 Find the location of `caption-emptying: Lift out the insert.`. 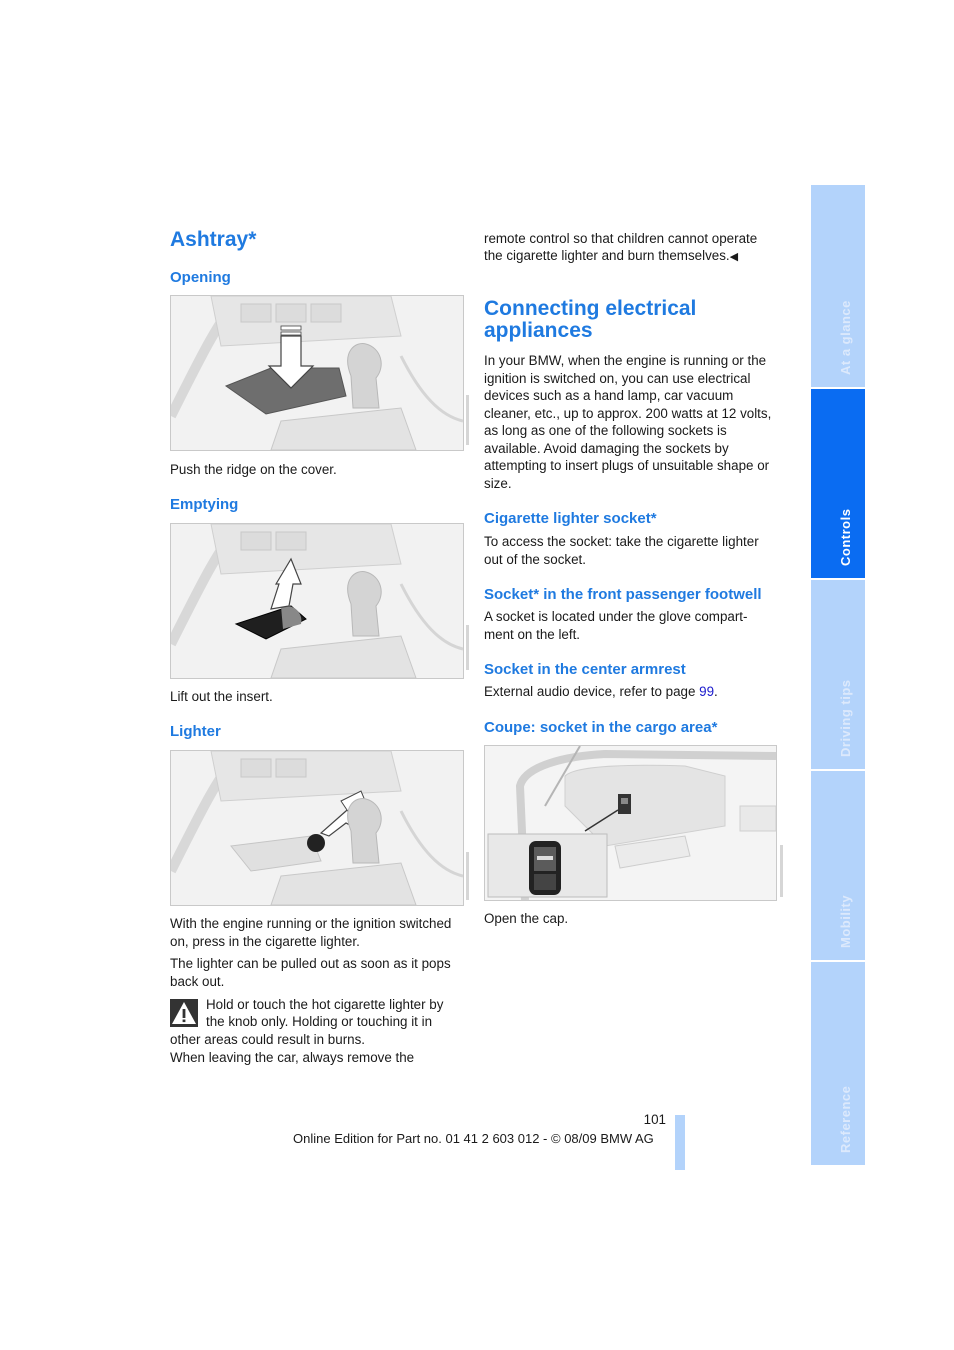

caption-emptying: Lift out the insert. is located at coordinates (221, 696).